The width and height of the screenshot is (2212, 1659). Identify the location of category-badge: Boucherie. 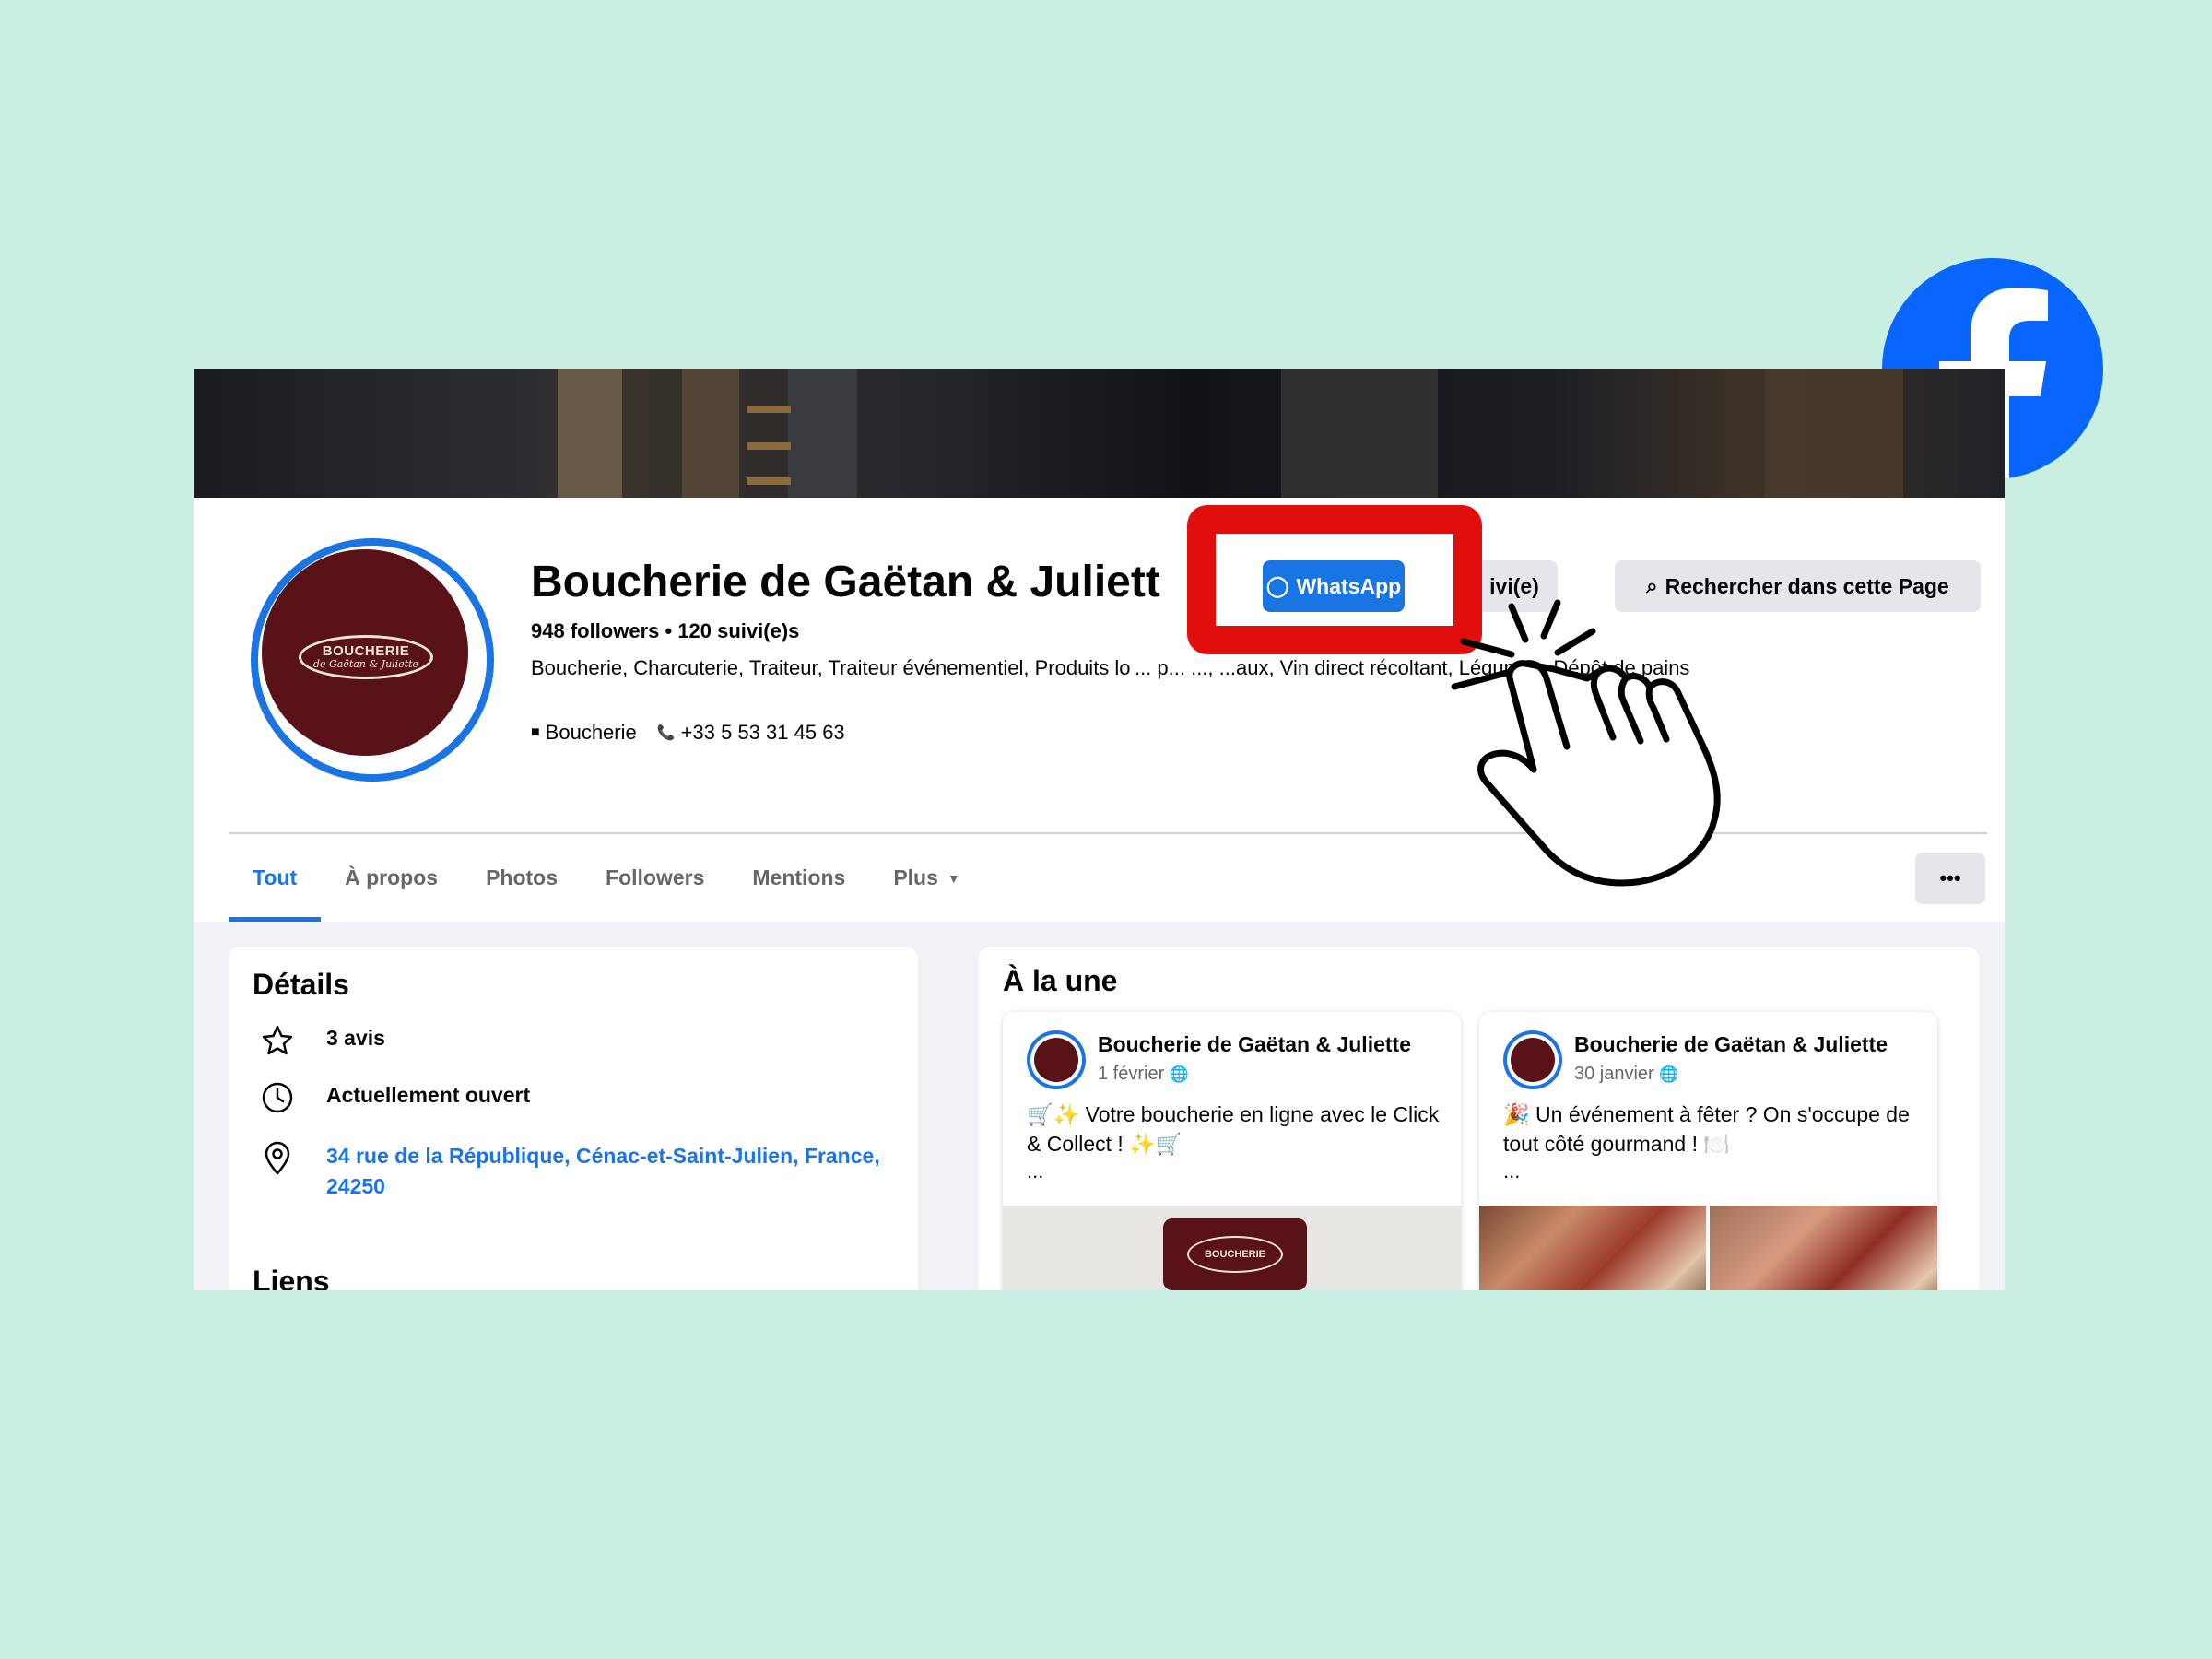
(591, 732).